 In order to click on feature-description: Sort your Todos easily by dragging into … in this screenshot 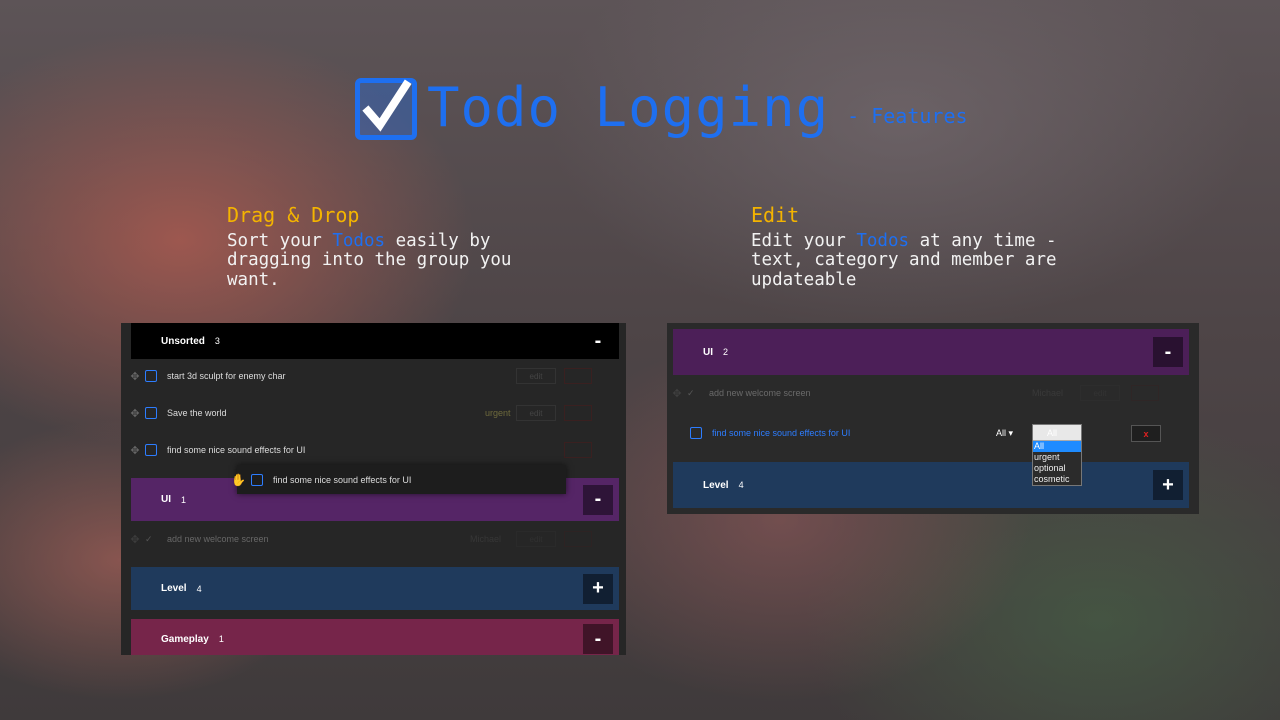, I will do `click(369, 260)`.